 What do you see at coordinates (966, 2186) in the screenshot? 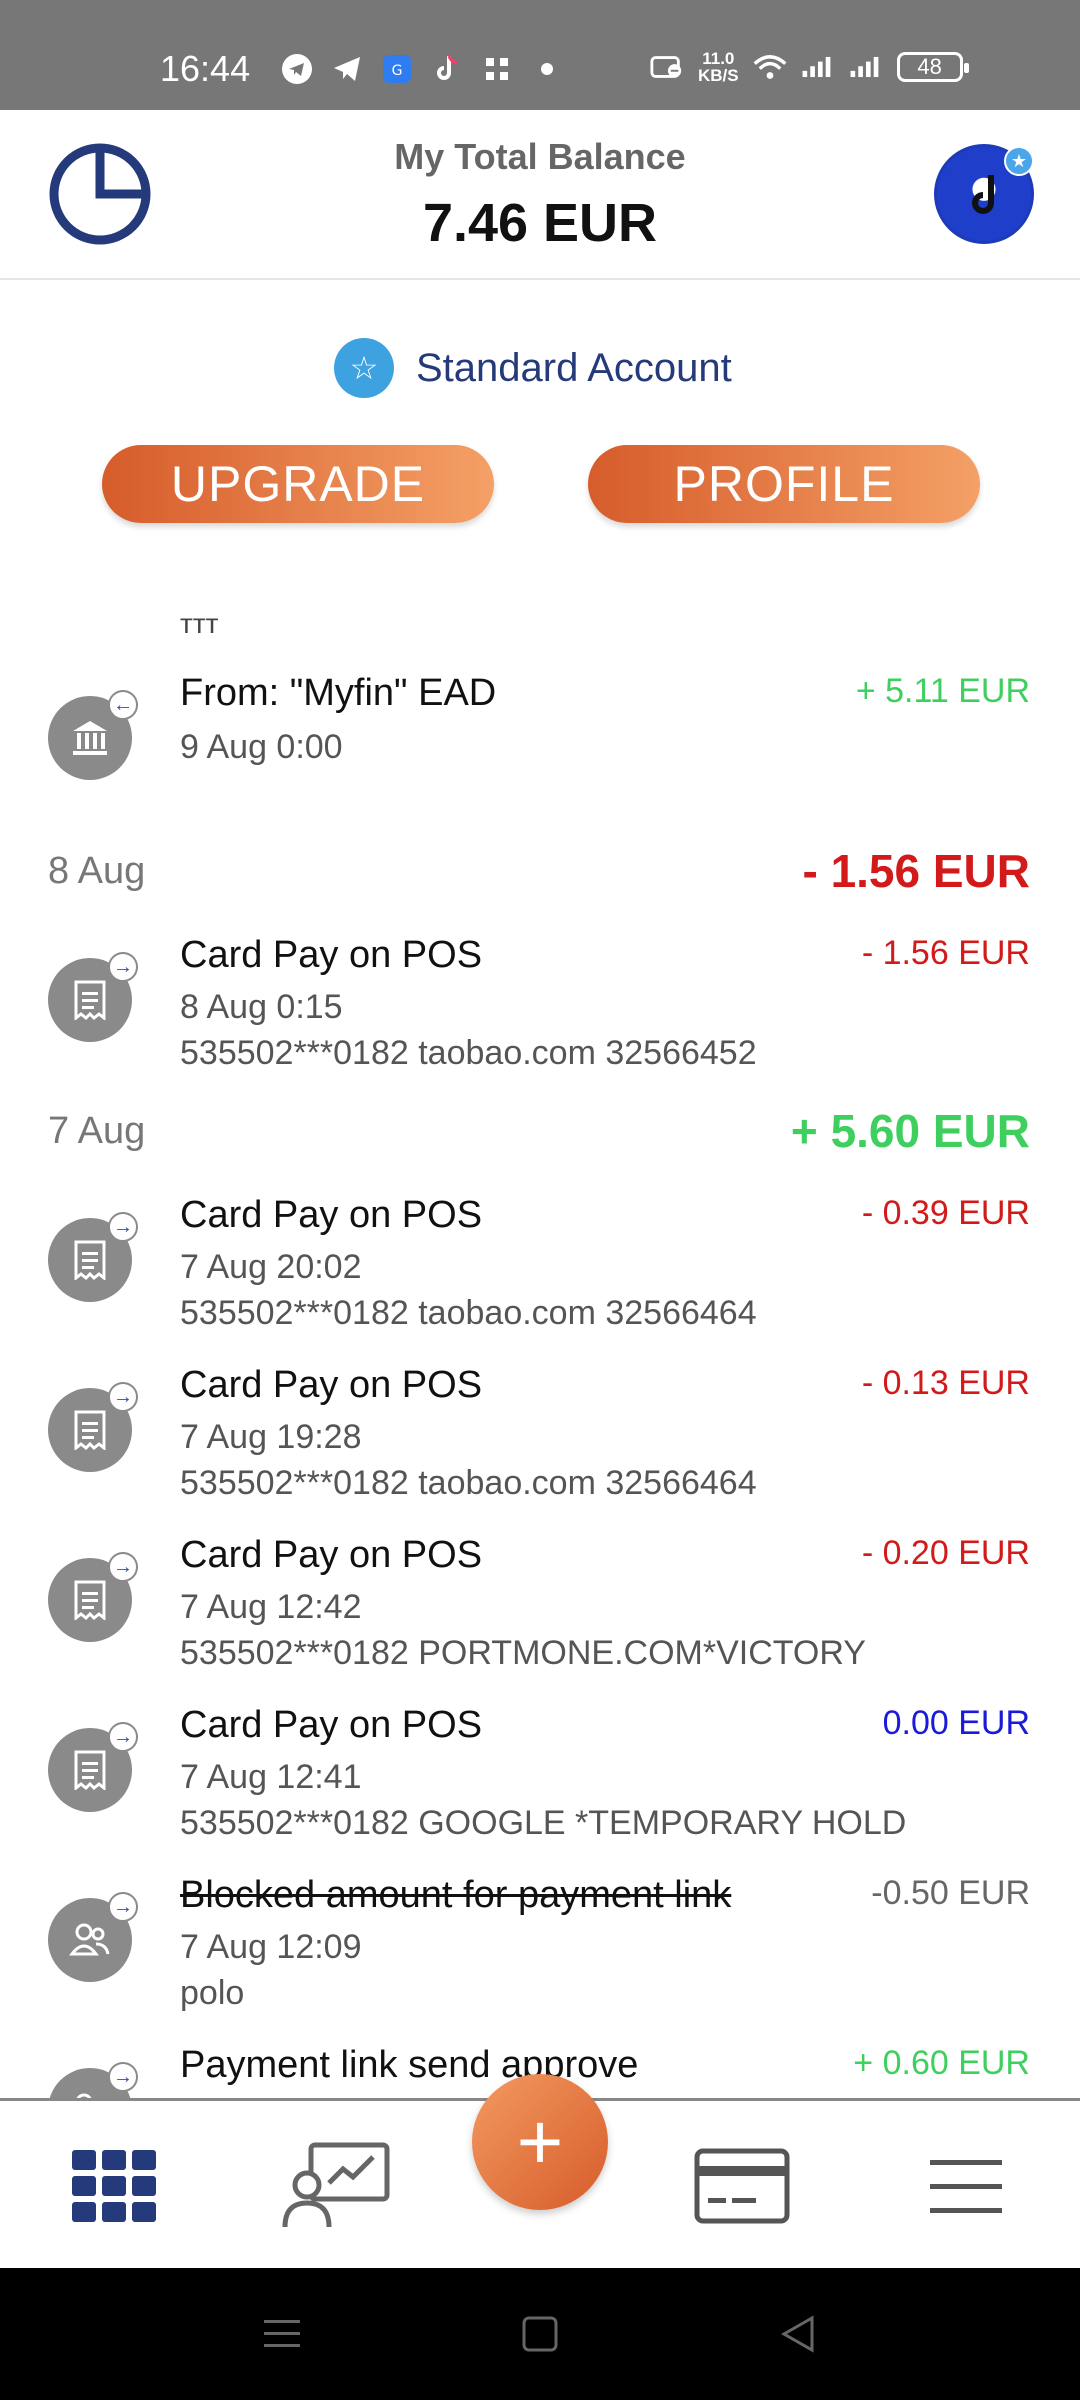
I see `menu-icon` at bounding box center [966, 2186].